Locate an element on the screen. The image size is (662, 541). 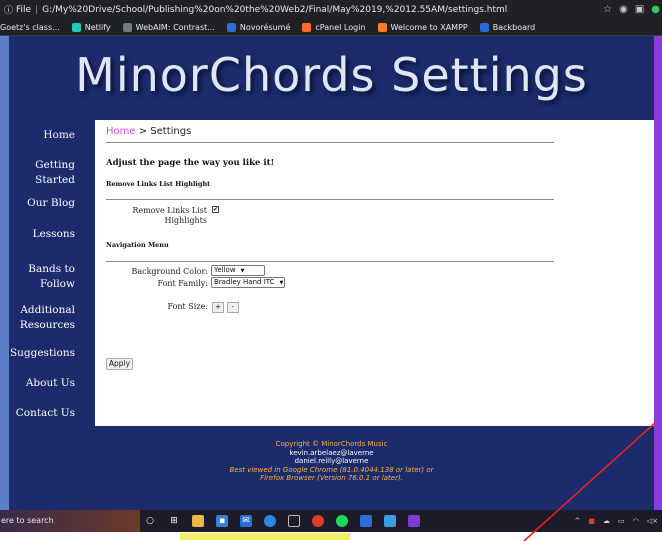
nav-item-home: Home is located at coordinates (45, 135).